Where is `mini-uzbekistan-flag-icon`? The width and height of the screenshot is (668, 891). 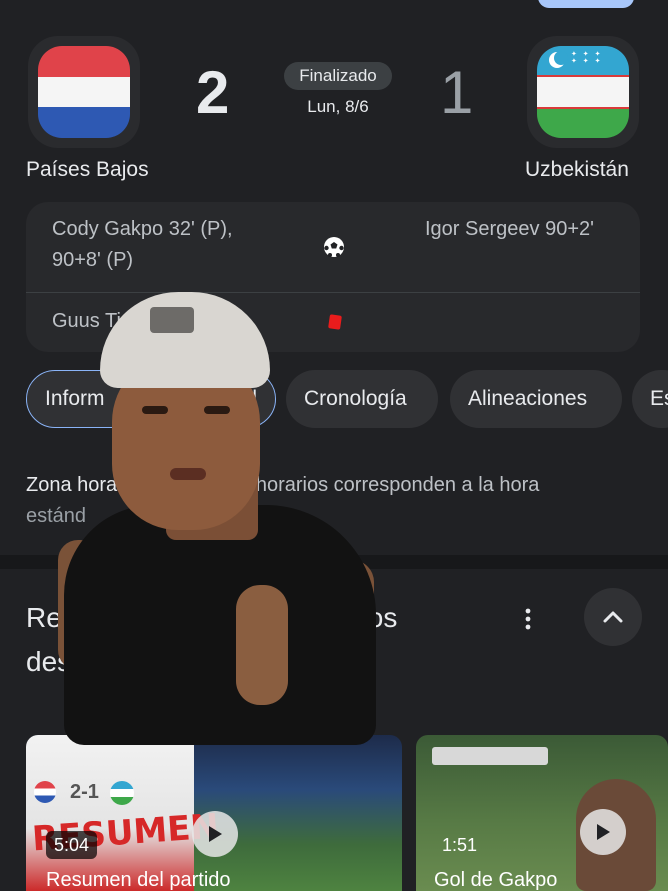
mini-uzbekistan-flag-icon is located at coordinates (122, 793).